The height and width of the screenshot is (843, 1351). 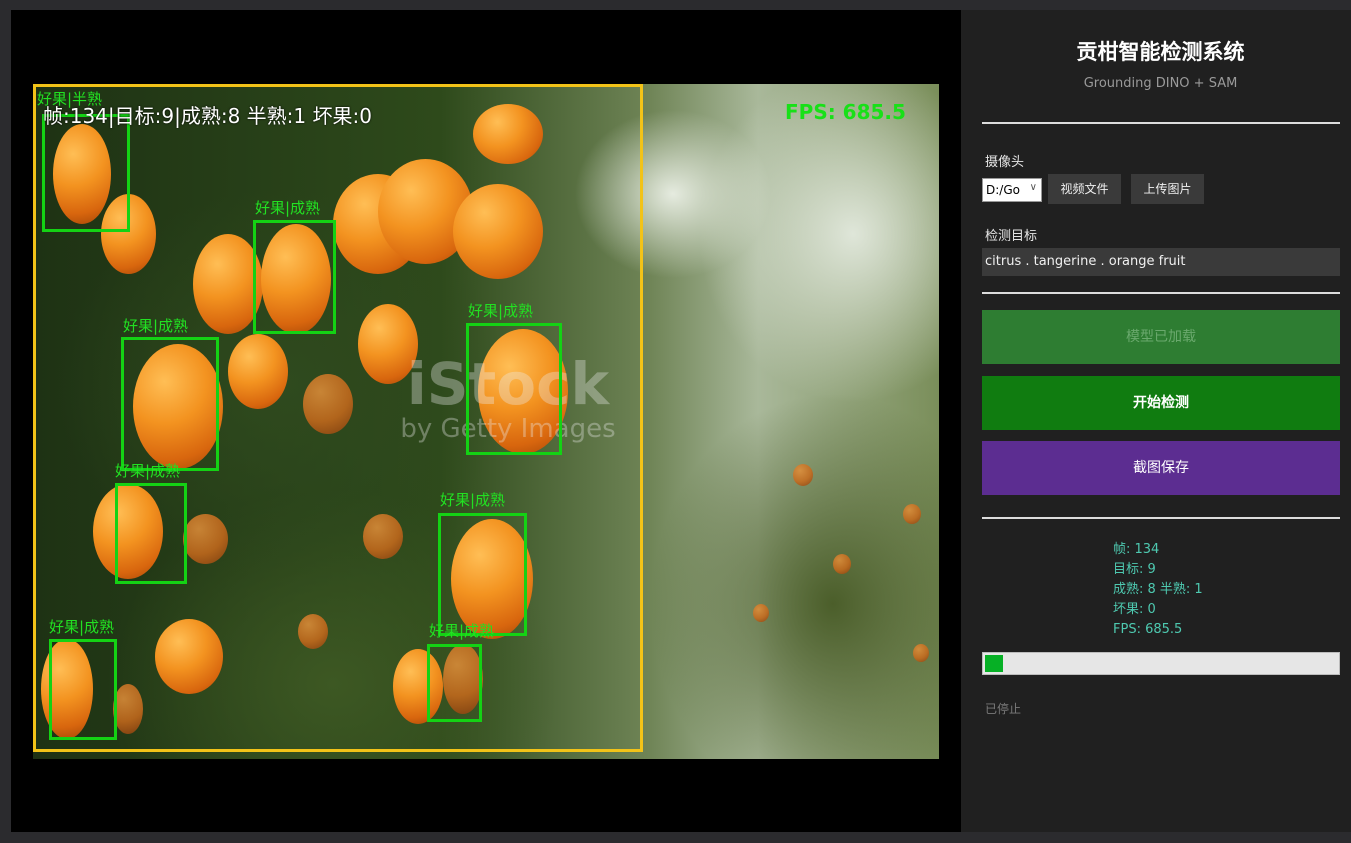 What do you see at coordinates (1167, 189) in the screenshot?
I see `upload-image-button: 上传图片` at bounding box center [1167, 189].